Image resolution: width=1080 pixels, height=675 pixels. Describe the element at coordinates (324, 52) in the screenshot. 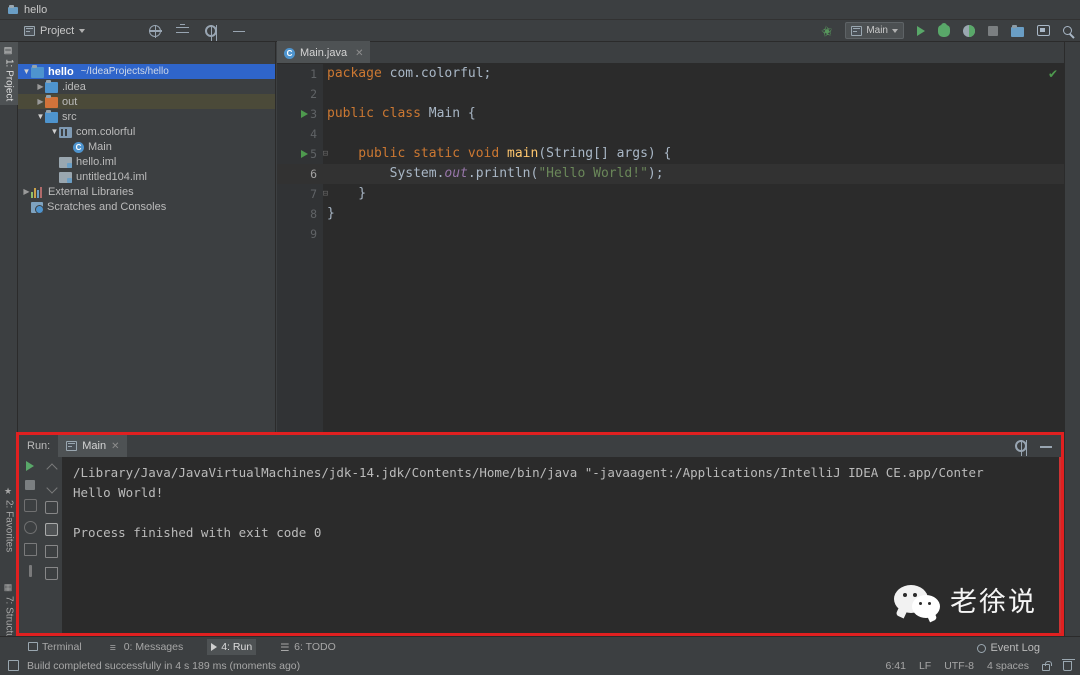

I see `tab-main-java: C Main.java ✕` at that location.